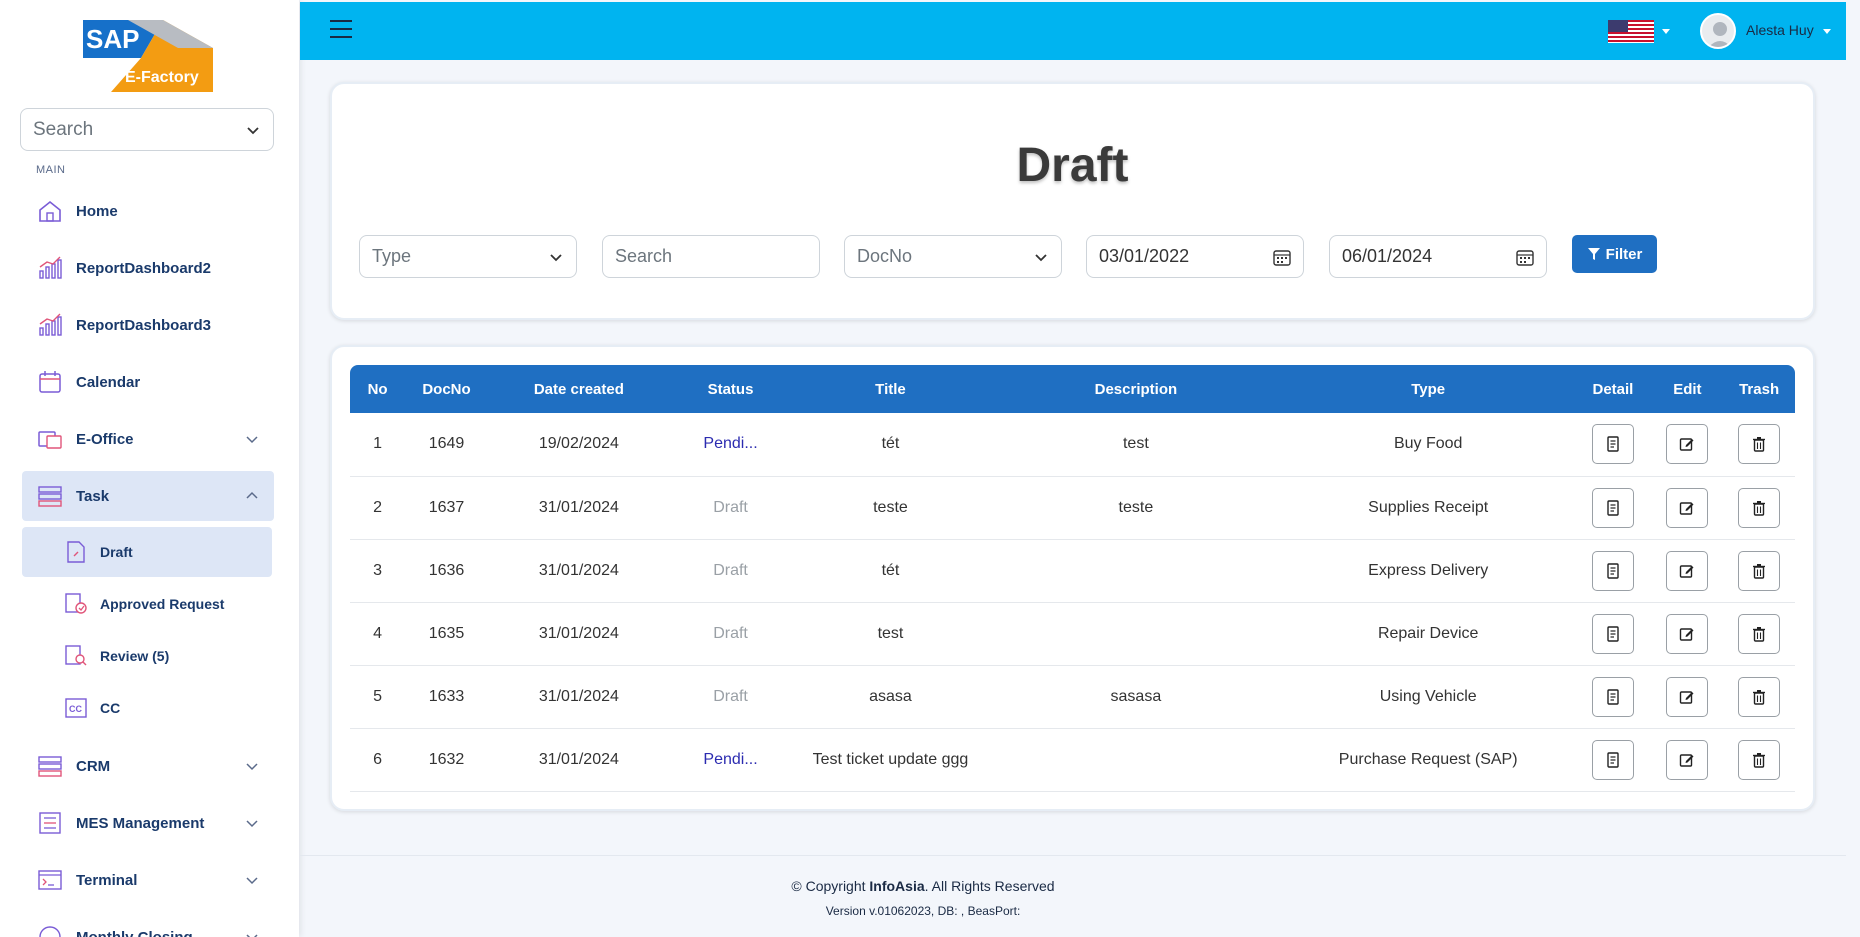 This screenshot has height=937, width=1860. What do you see at coordinates (147, 129) in the screenshot?
I see `sidebar-search-select: Search` at bounding box center [147, 129].